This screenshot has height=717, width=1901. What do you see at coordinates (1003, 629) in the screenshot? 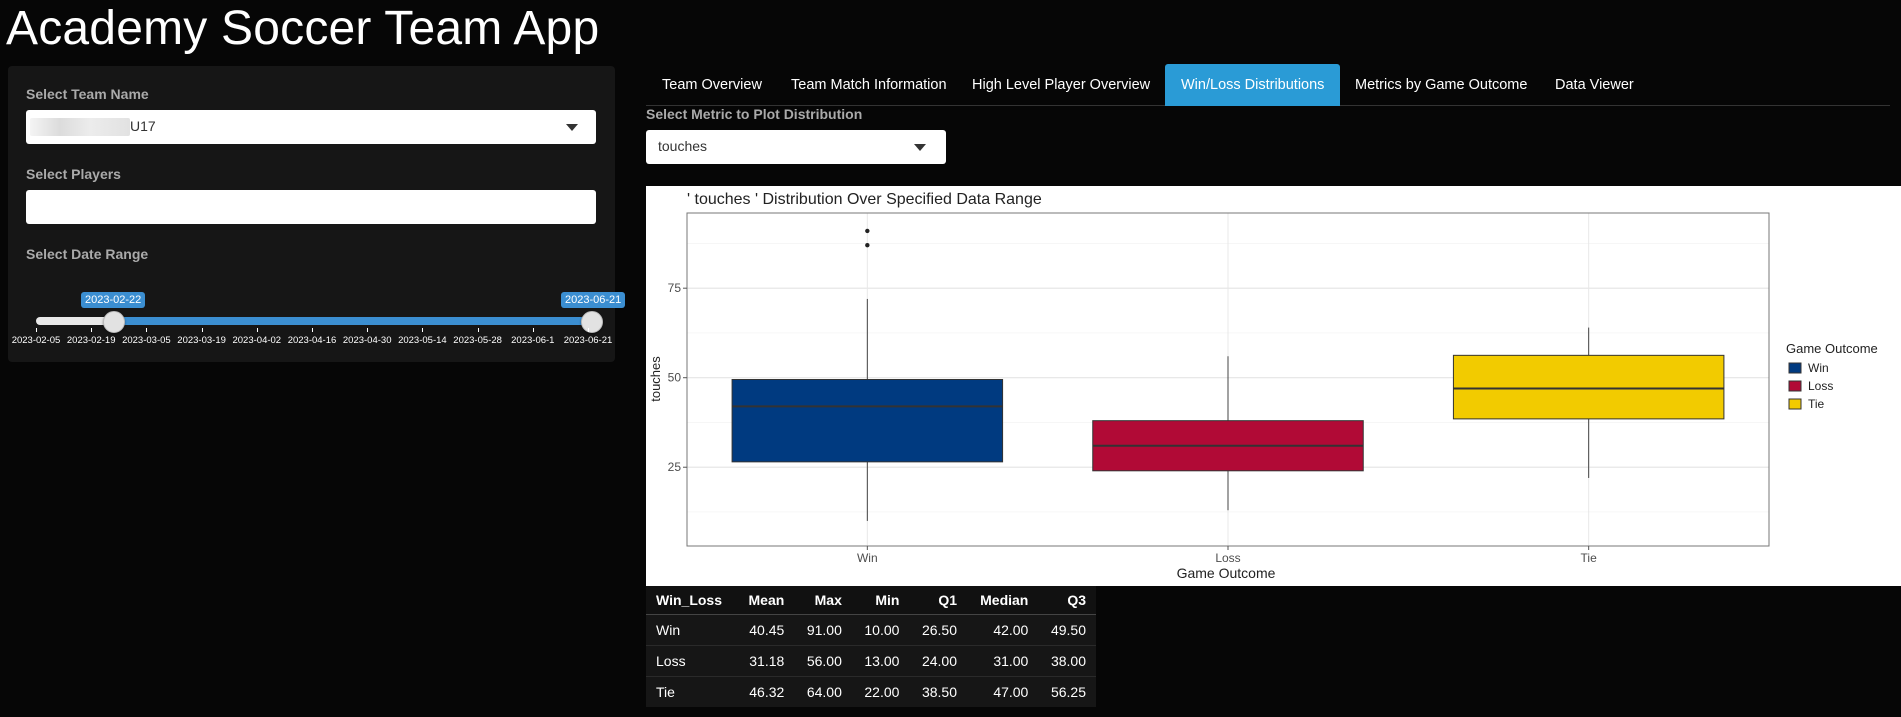
I see `table-cell: 42.00` at bounding box center [1003, 629].